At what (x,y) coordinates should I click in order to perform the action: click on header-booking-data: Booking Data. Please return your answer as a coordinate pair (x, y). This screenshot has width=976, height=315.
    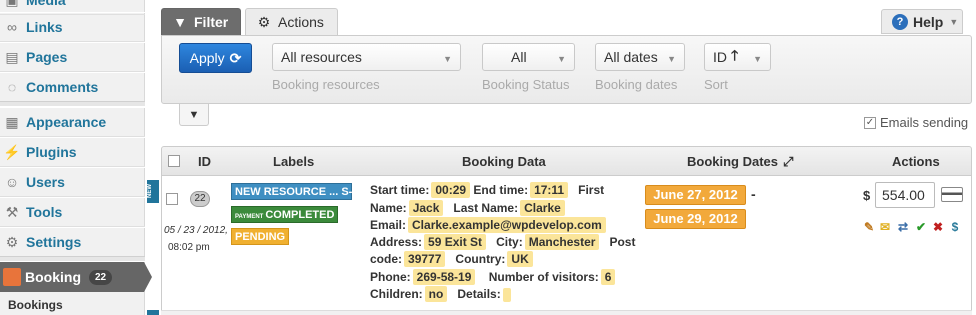
    Looking at the image, I should click on (504, 161).